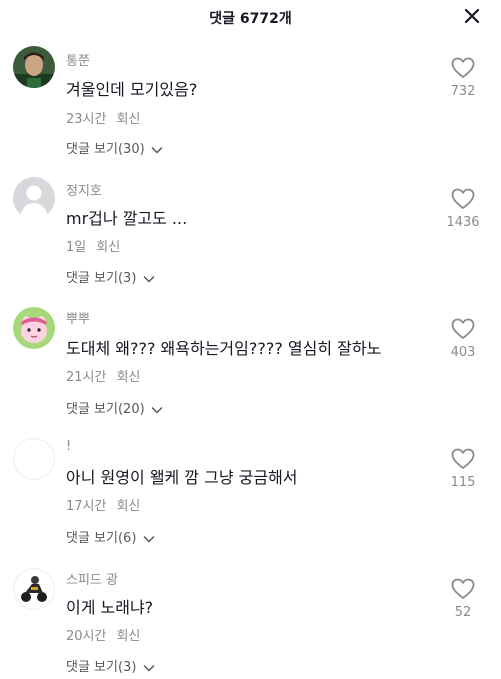 The width and height of the screenshot is (501, 679). Describe the element at coordinates (84, 189) in the screenshot. I see `comment-username: 정지호` at that location.